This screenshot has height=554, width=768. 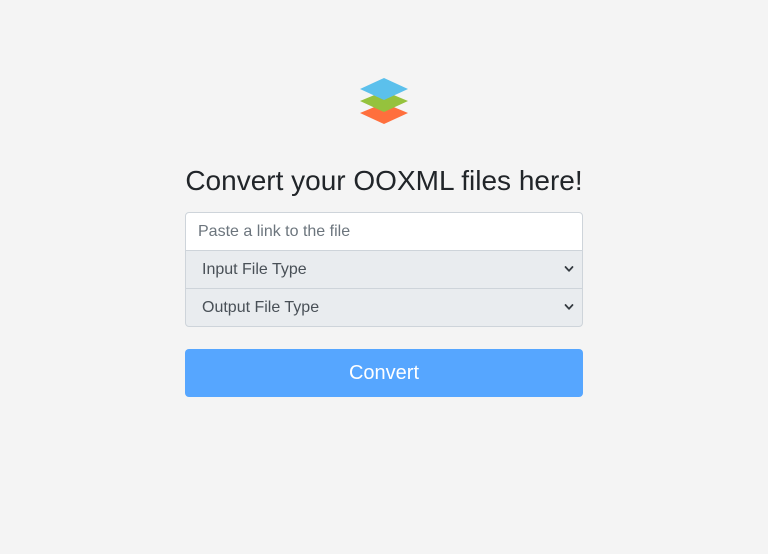 What do you see at coordinates (384, 307) in the screenshot?
I see `output-file-type-select: Output File Type` at bounding box center [384, 307].